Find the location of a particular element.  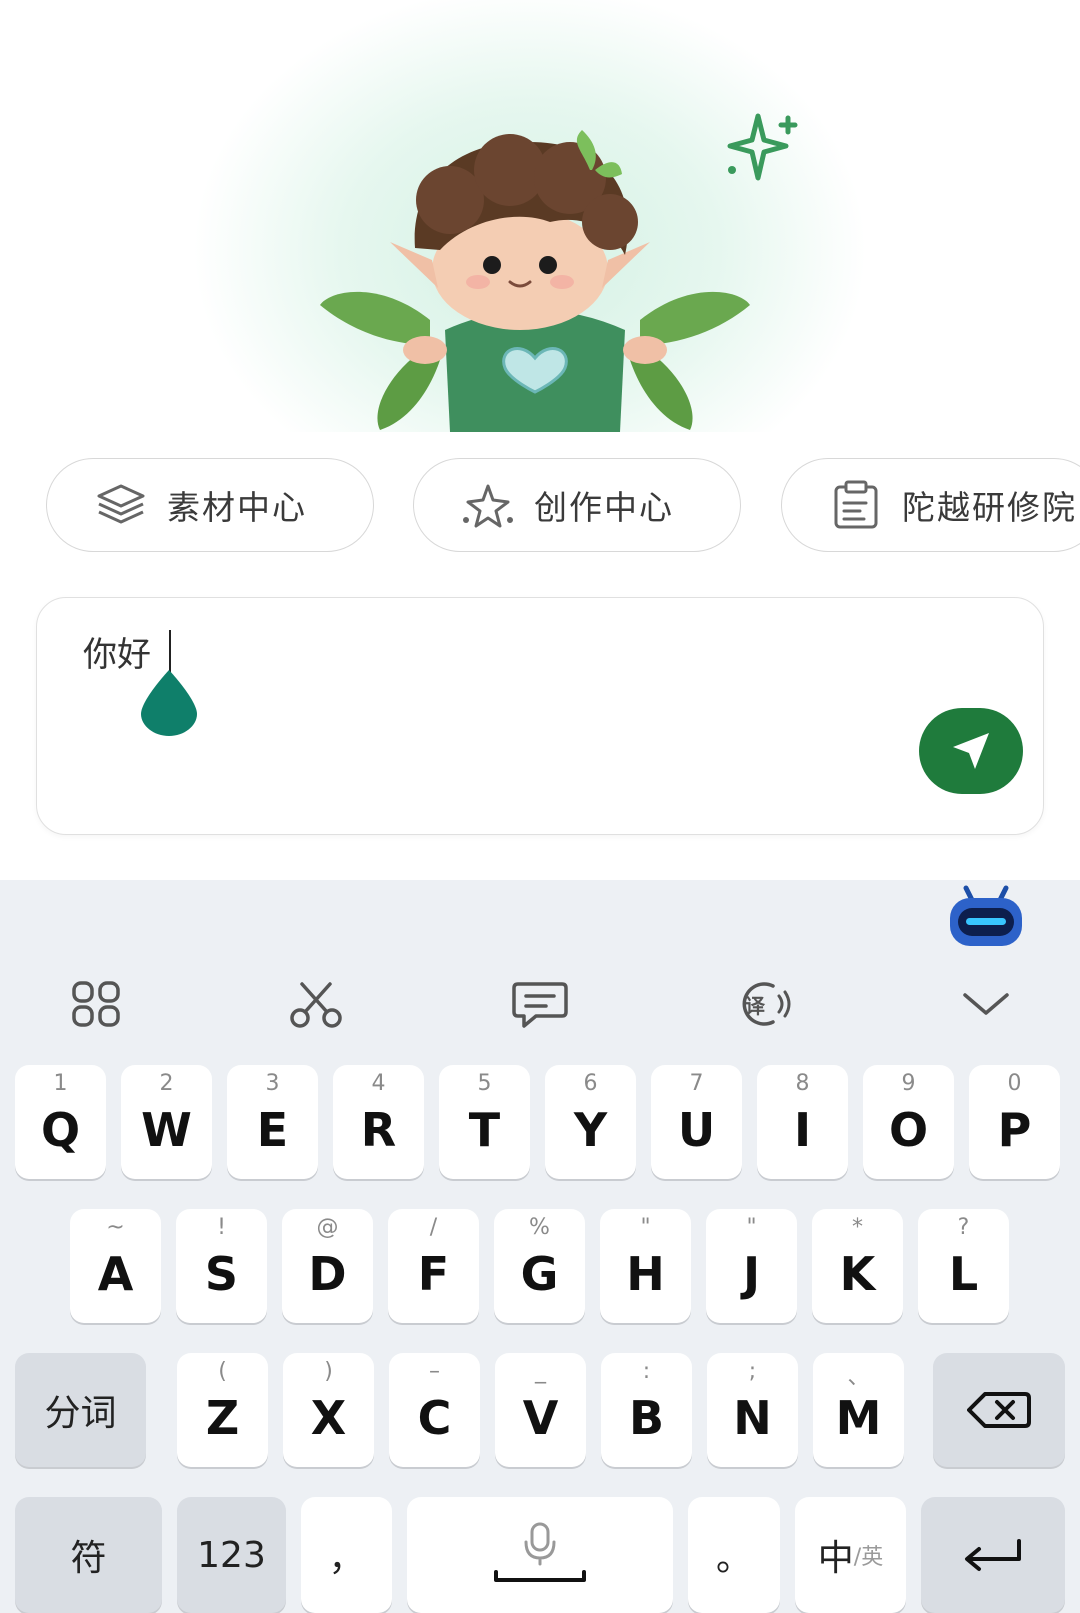

key-letter: S is located at coordinates (221, 1274).